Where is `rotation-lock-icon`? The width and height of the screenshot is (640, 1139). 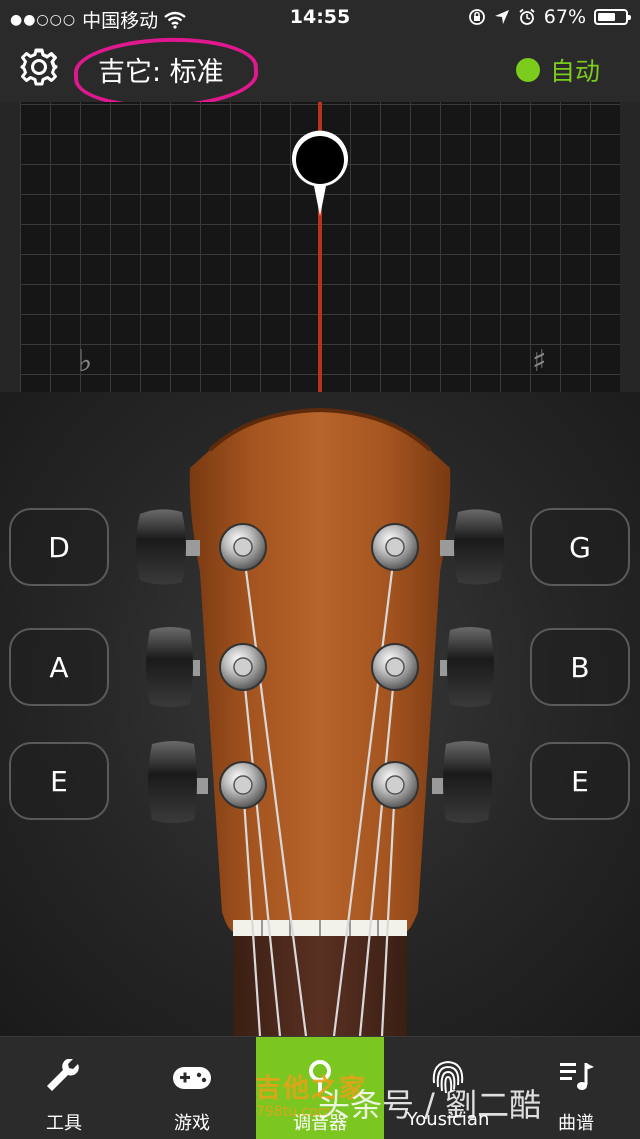
rotation-lock-icon is located at coordinates (476, 17).